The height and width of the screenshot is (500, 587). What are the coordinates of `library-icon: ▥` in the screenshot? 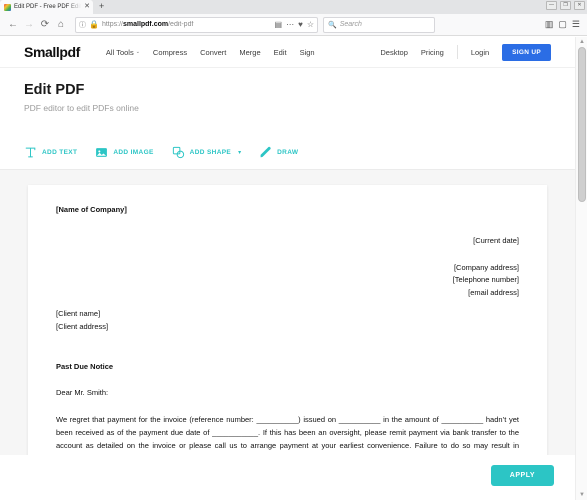 It's located at (549, 24).